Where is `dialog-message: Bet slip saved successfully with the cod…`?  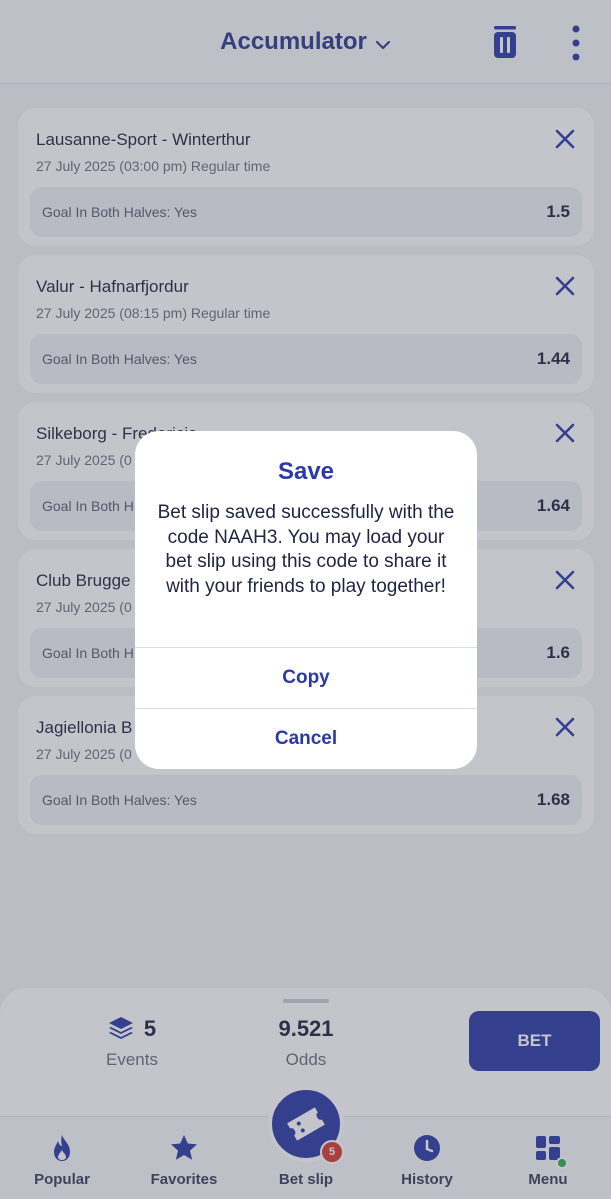 dialog-message: Bet slip saved successfully with the cod… is located at coordinates (306, 549).